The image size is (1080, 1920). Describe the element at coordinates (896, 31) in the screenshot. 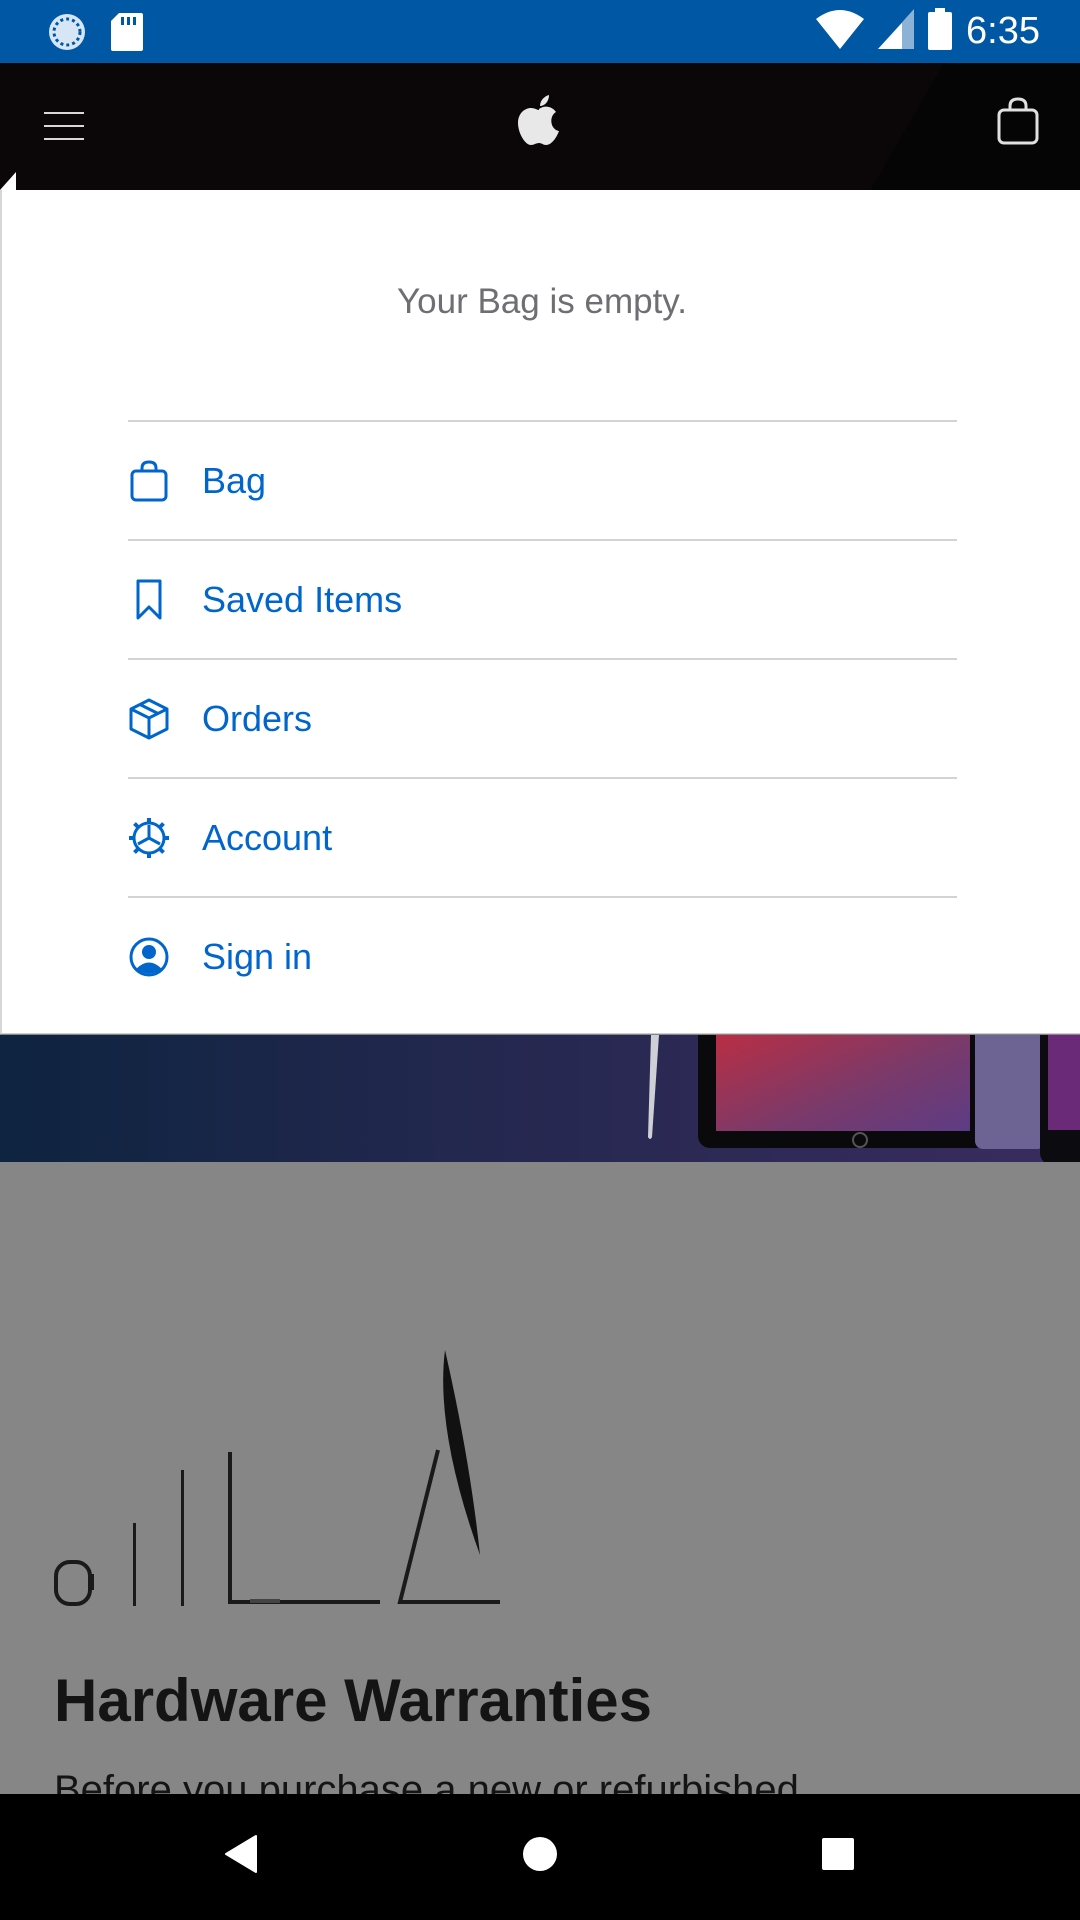

I see `cell-signal-icon` at that location.